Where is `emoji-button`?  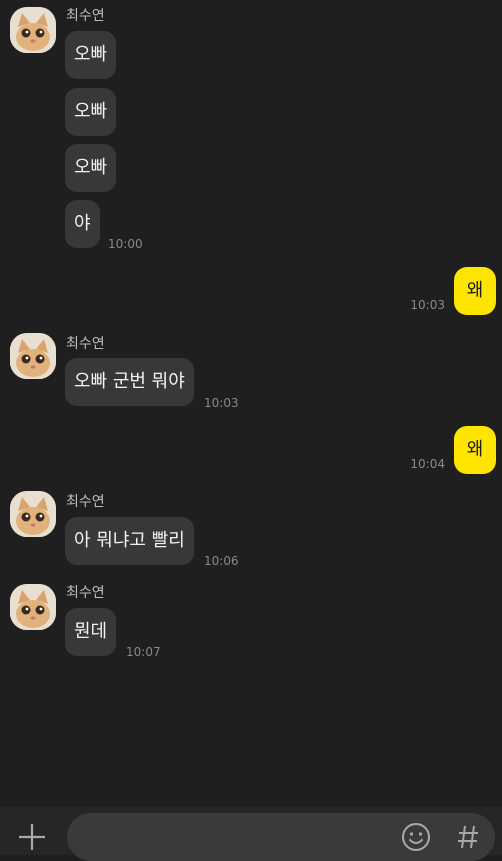 emoji-button is located at coordinates (416, 837).